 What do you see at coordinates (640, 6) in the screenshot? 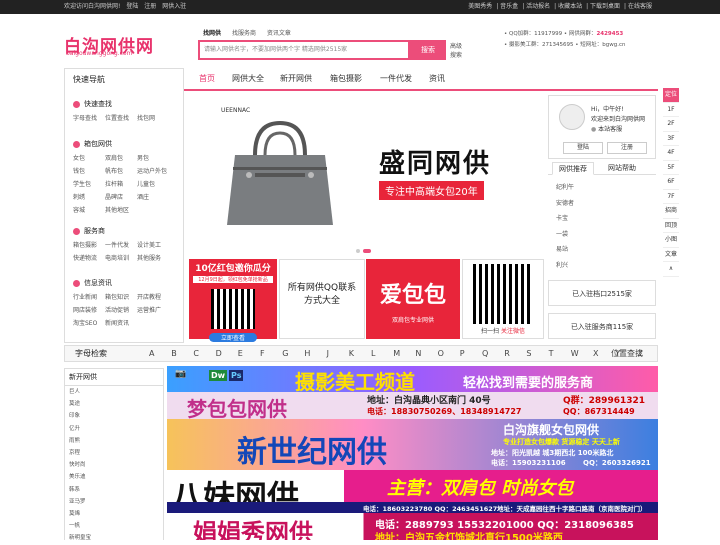
I see `top-link: 在线客服` at bounding box center [640, 6].